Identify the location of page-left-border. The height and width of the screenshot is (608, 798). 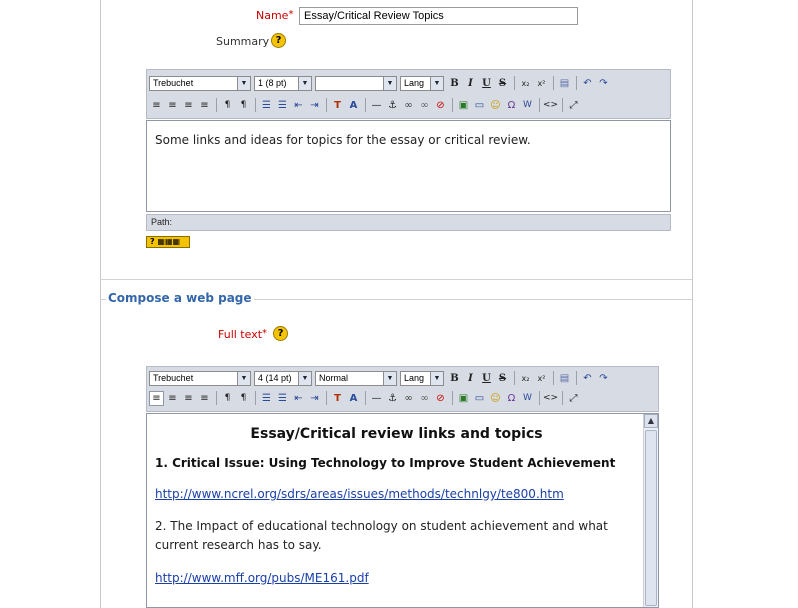
(100, 304).